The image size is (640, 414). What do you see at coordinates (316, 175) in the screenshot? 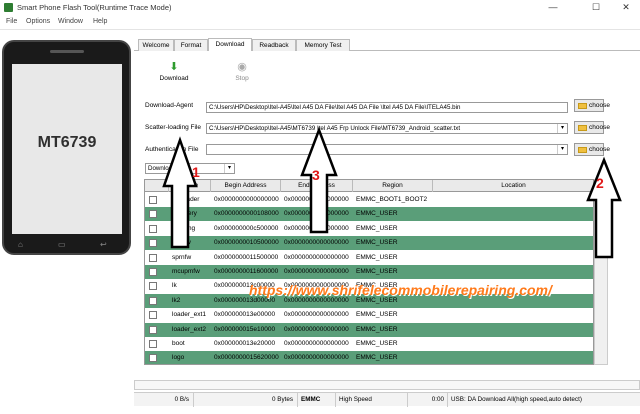
I see `annotation-number-3: 3` at bounding box center [316, 175].